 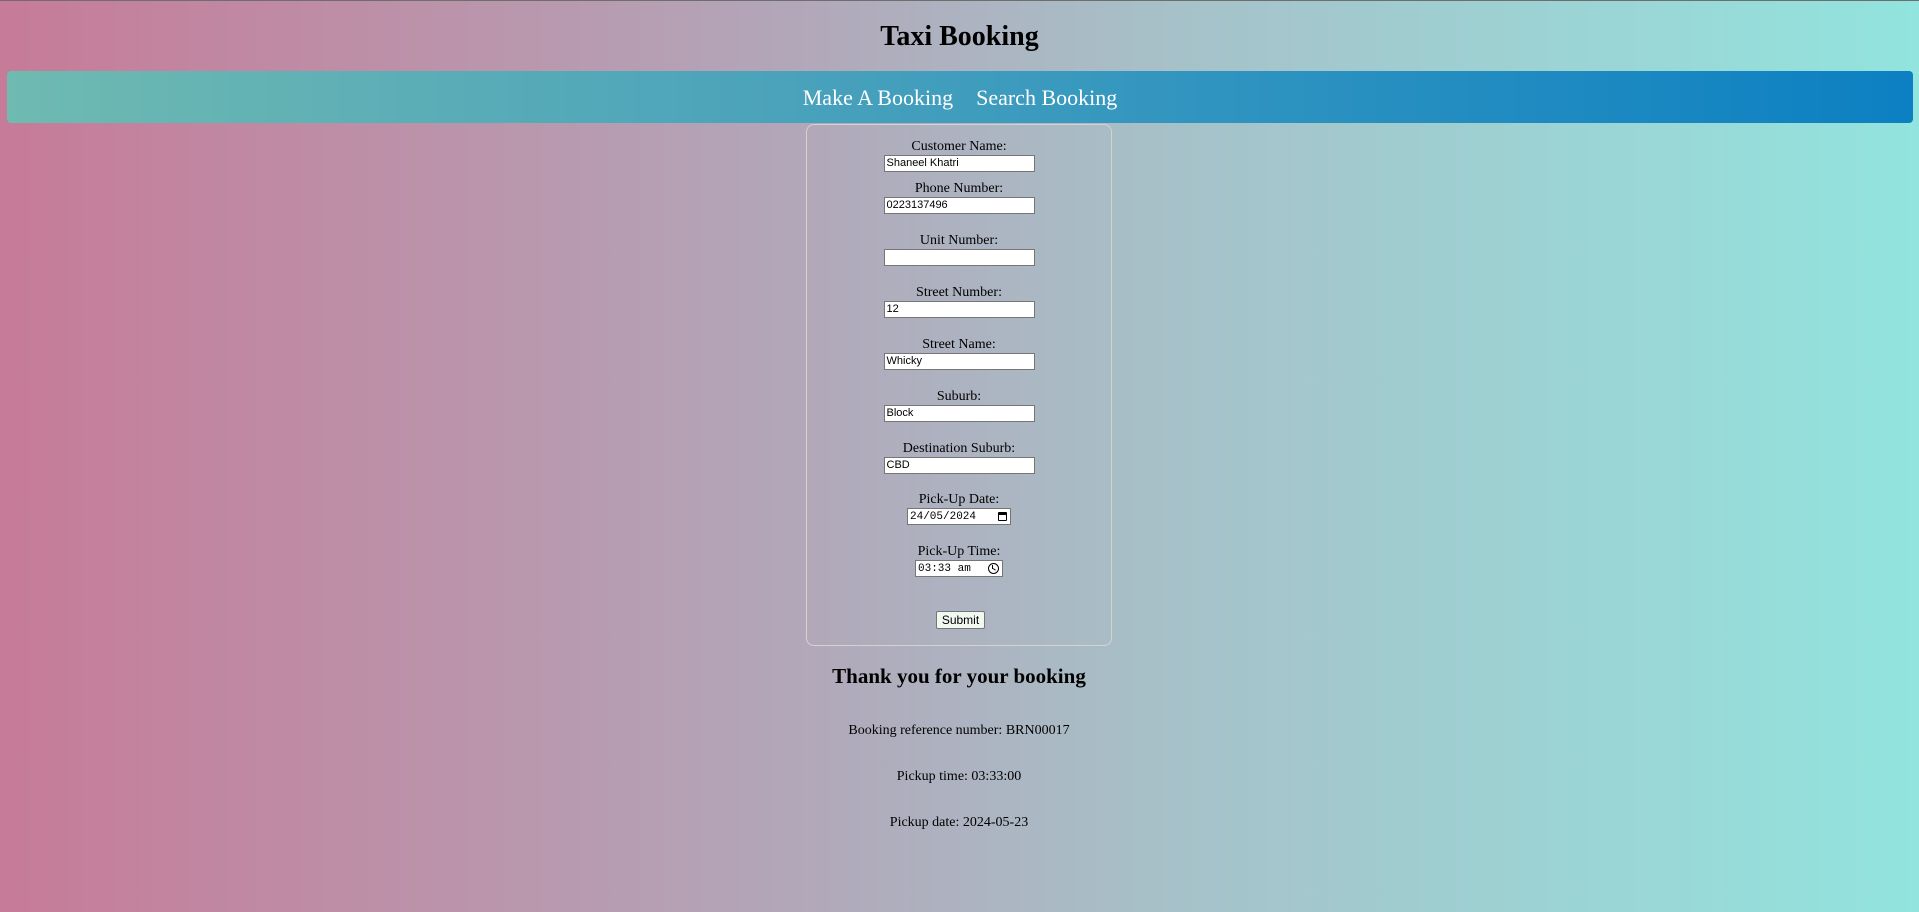 I want to click on nav-make-a-booking: Make A Booking, so click(x=878, y=97).